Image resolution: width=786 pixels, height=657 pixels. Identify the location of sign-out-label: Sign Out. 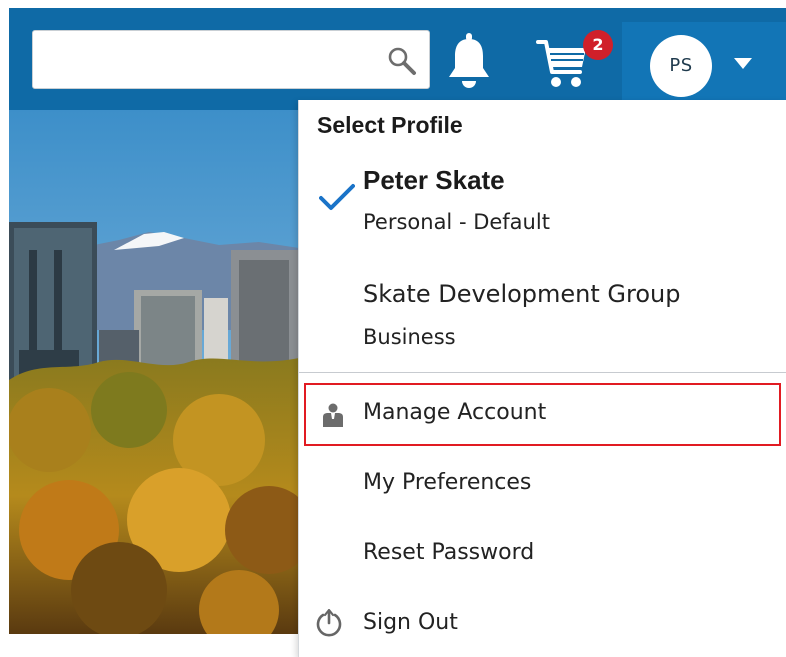
(410, 622).